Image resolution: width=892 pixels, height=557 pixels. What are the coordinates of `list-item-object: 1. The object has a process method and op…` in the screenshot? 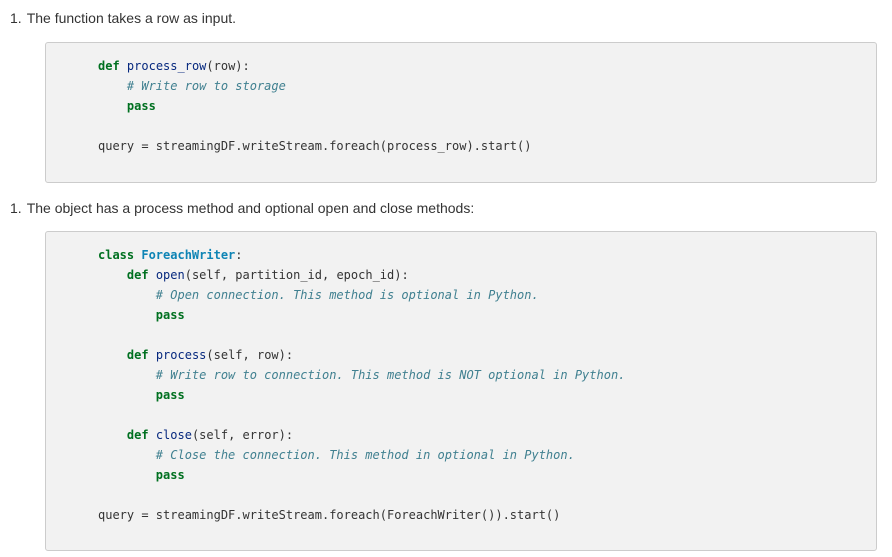 It's located at (242, 208).